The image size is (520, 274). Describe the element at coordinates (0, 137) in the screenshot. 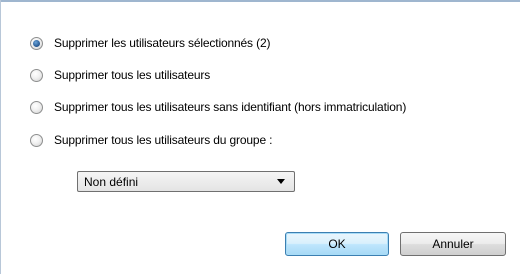

I see `window-left-border` at that location.